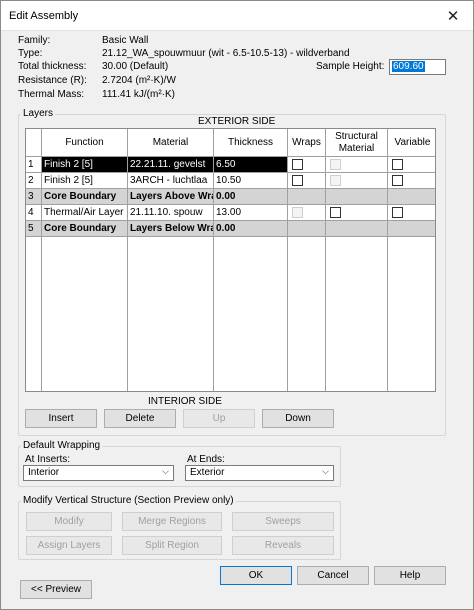 The width and height of the screenshot is (474, 610). Describe the element at coordinates (251, 213) in the screenshot. I see `thickness-cell: 13.00` at that location.